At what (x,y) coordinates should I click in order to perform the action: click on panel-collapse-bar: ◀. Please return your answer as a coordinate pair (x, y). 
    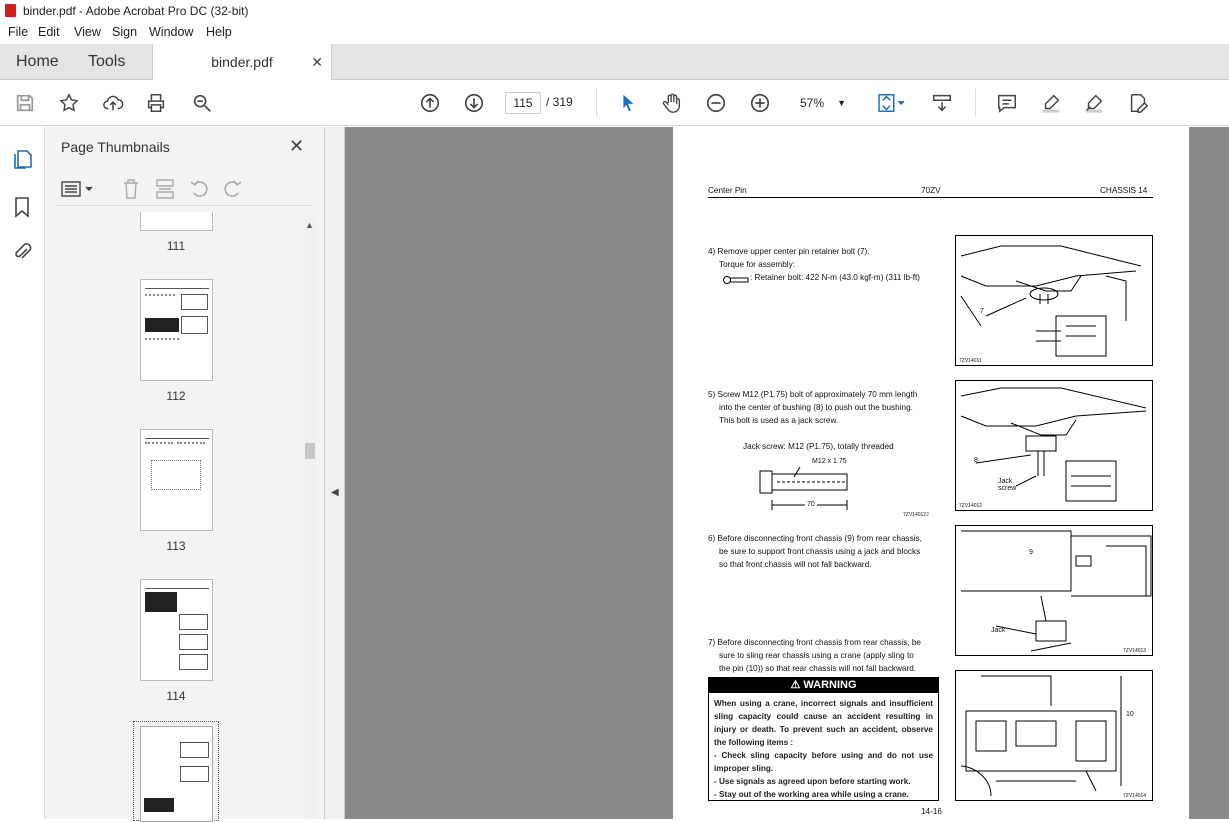
    Looking at the image, I should click on (335, 473).